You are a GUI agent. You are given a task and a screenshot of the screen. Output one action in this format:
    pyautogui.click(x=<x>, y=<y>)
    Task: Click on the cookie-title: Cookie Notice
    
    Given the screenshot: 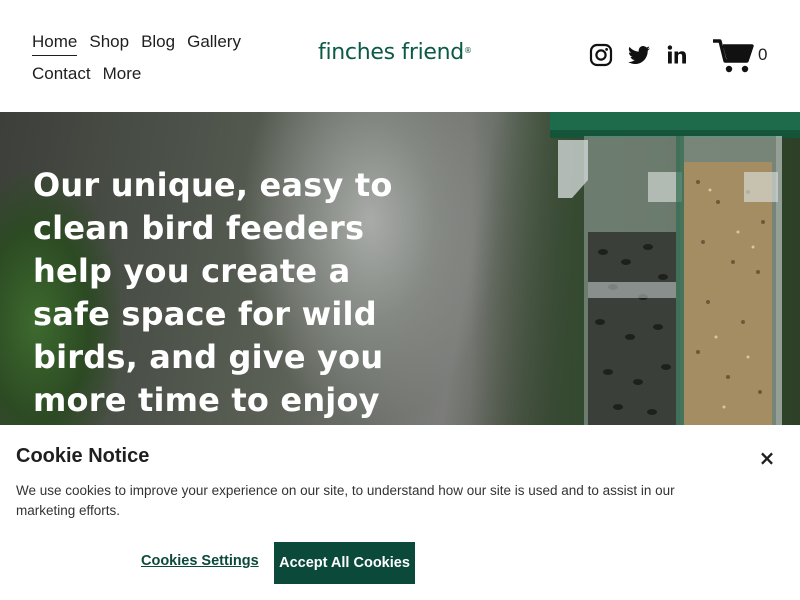 What is the action you would take?
    pyautogui.click(x=83, y=456)
    